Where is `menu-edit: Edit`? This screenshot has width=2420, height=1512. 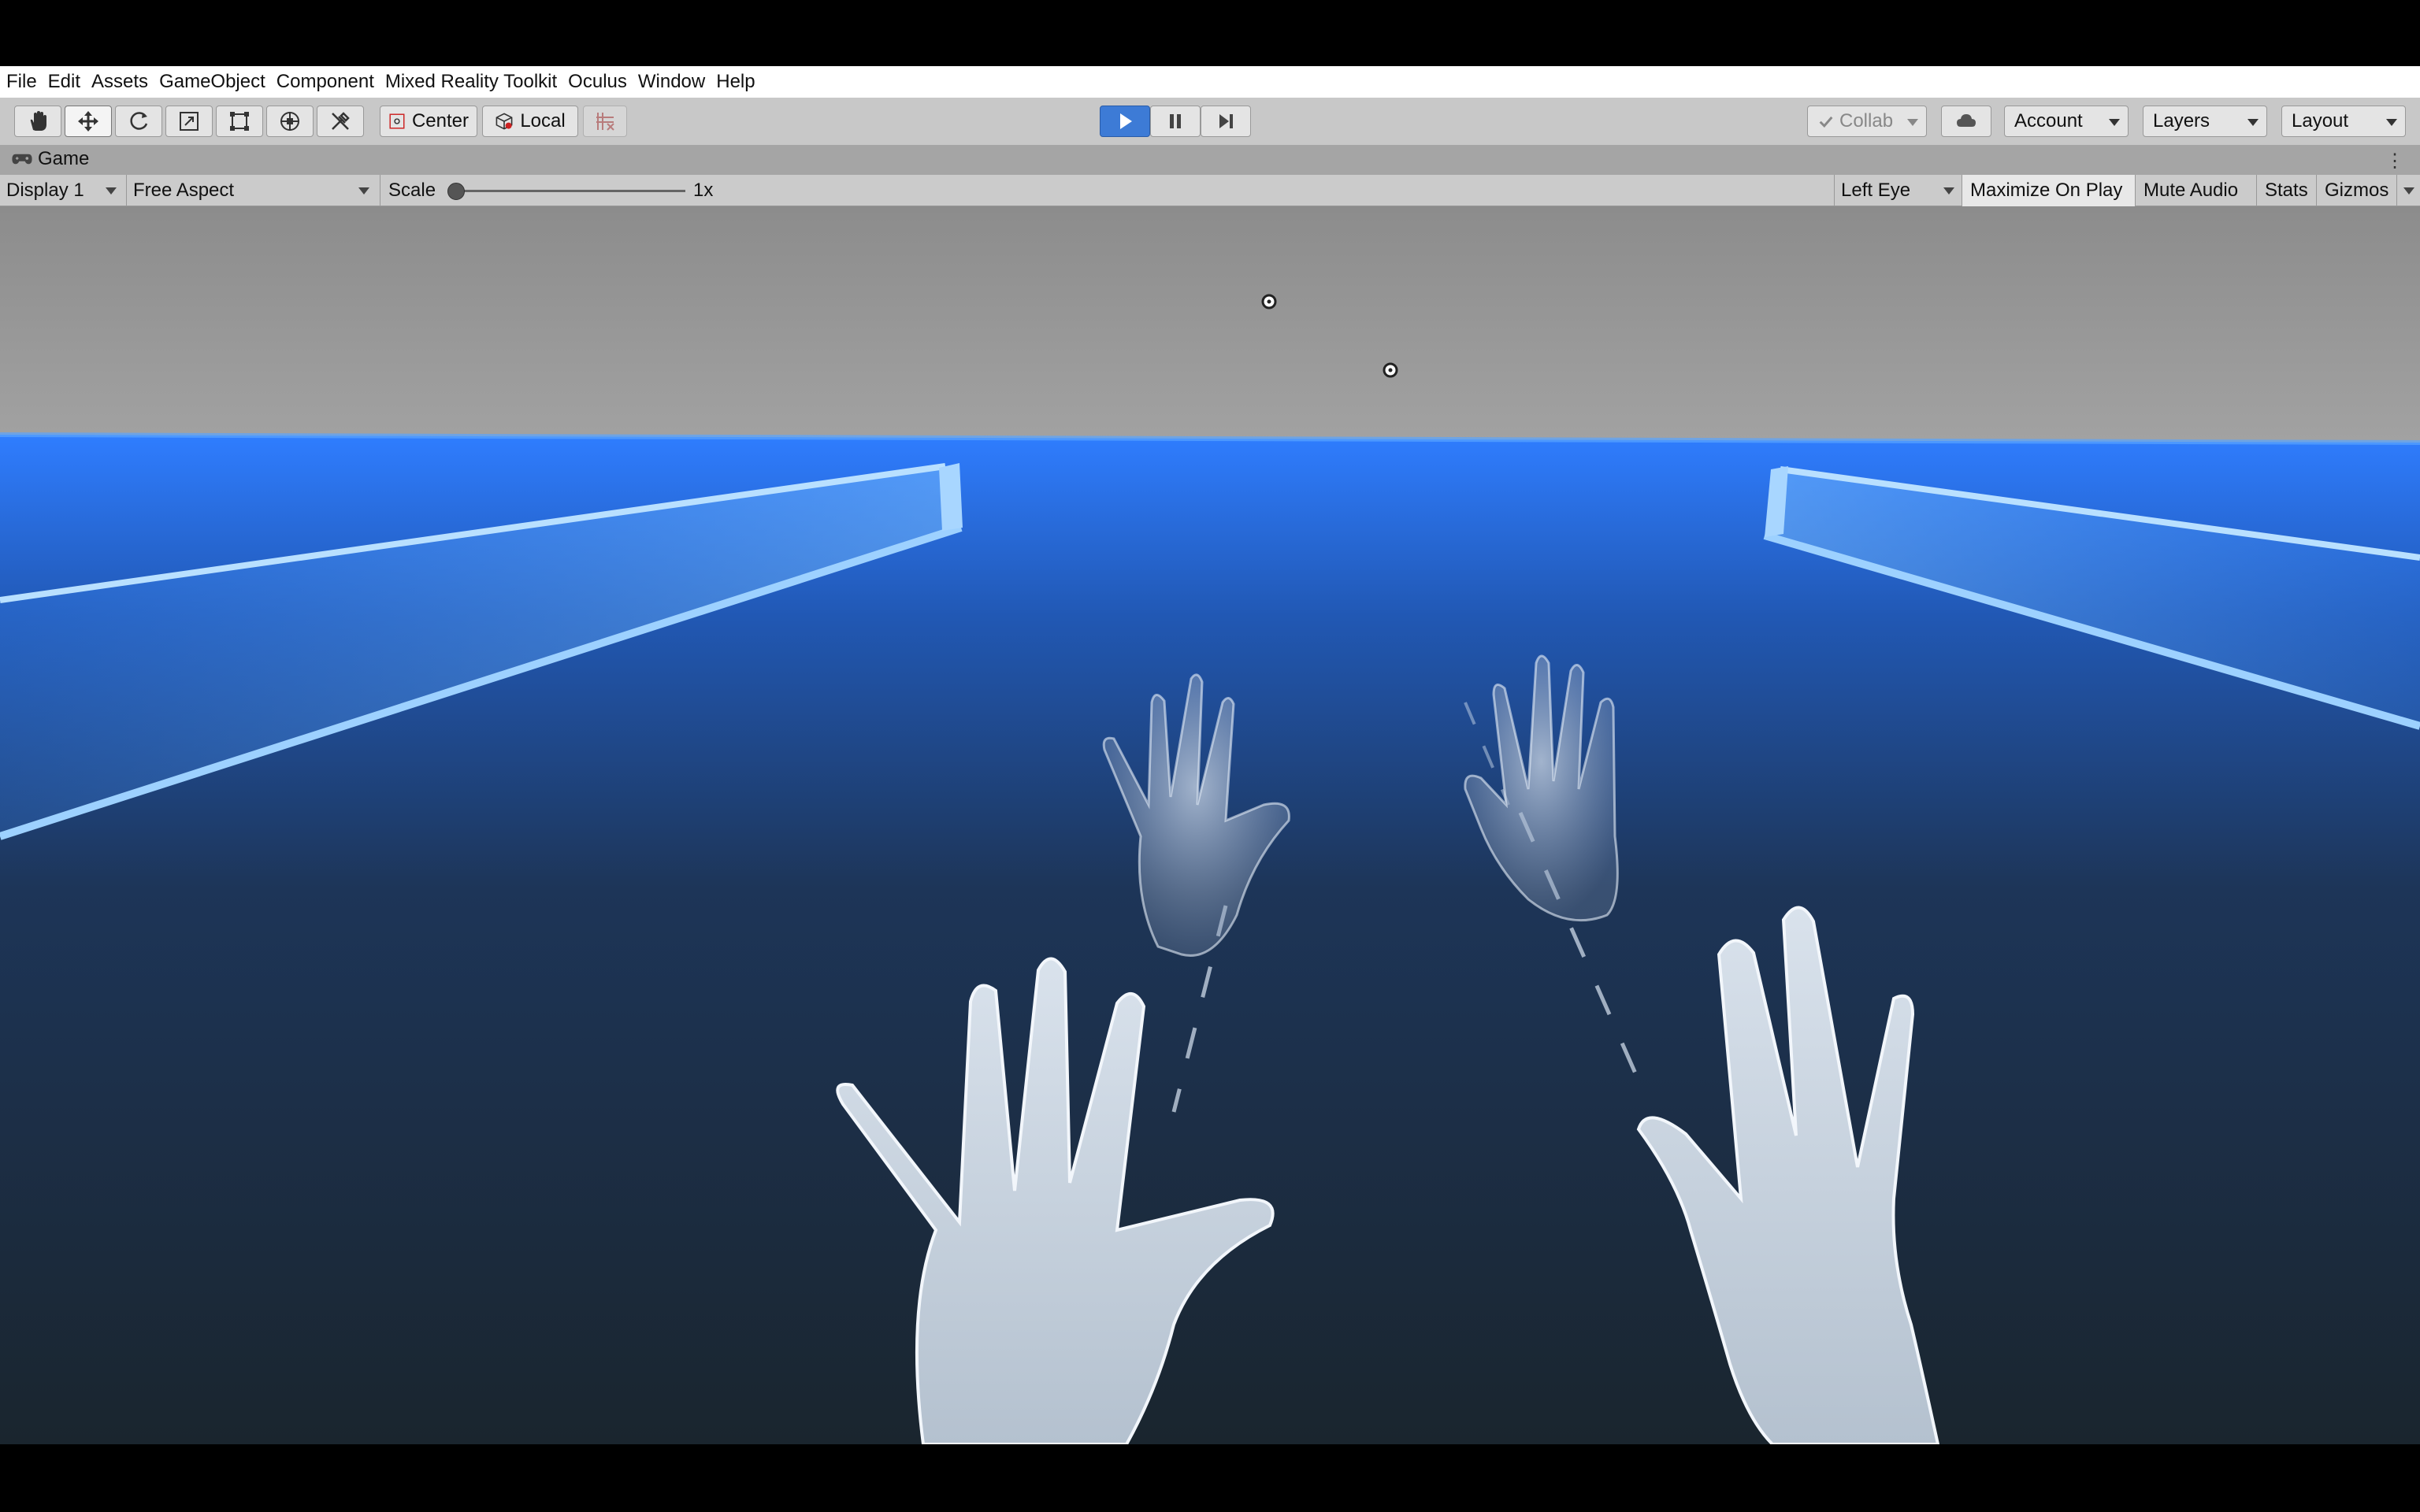
menu-edit: Edit is located at coordinates (64, 82).